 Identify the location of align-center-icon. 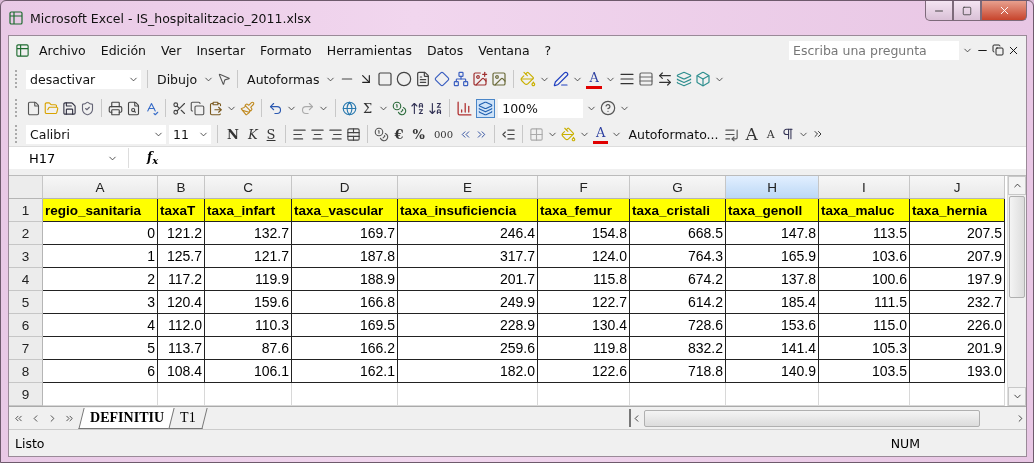
(317, 134).